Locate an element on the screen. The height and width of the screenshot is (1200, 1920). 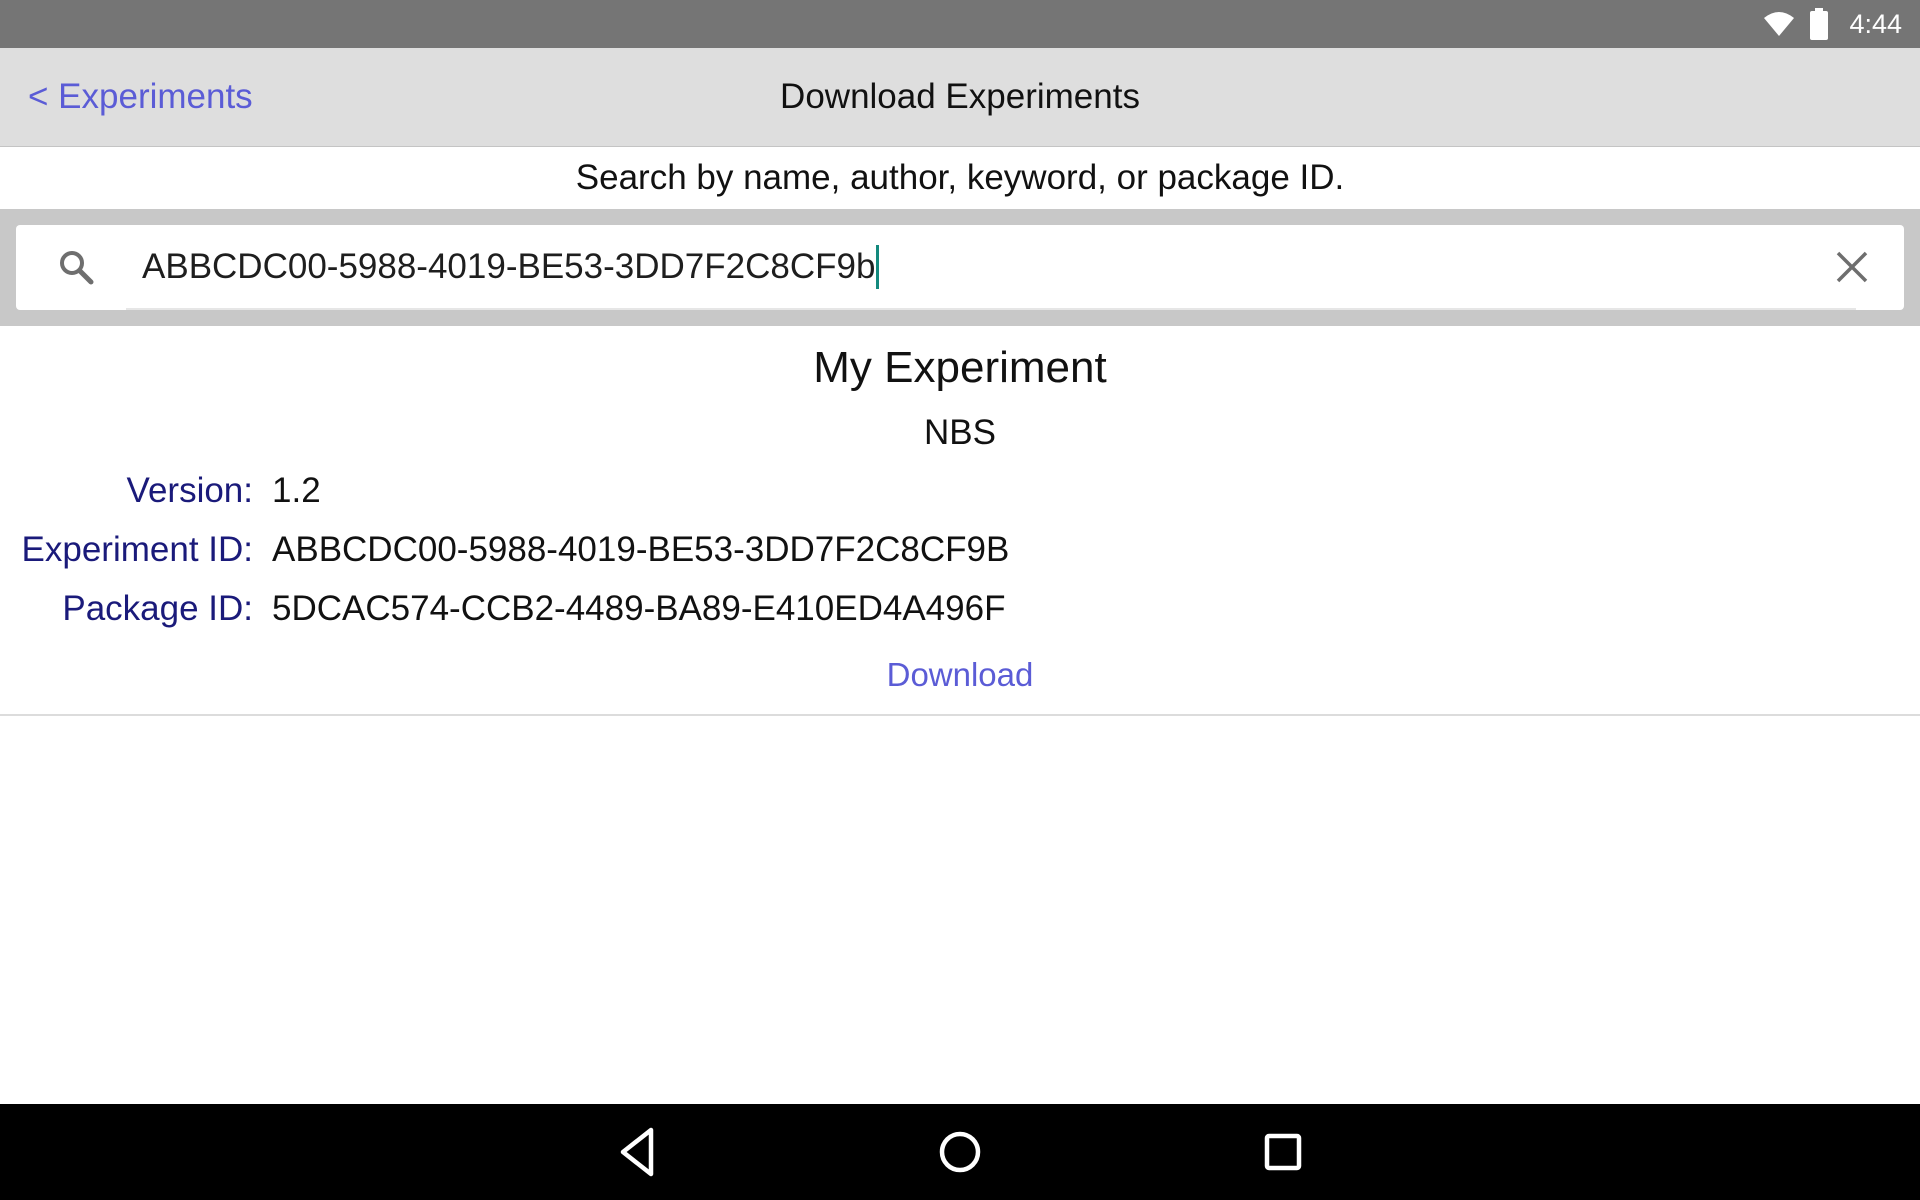
system-nav-bar is located at coordinates (960, 1152).